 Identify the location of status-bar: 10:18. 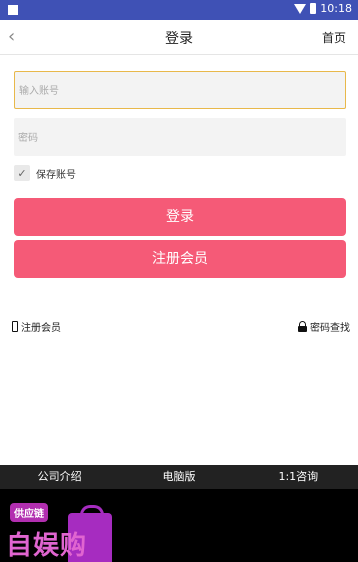
(179, 10).